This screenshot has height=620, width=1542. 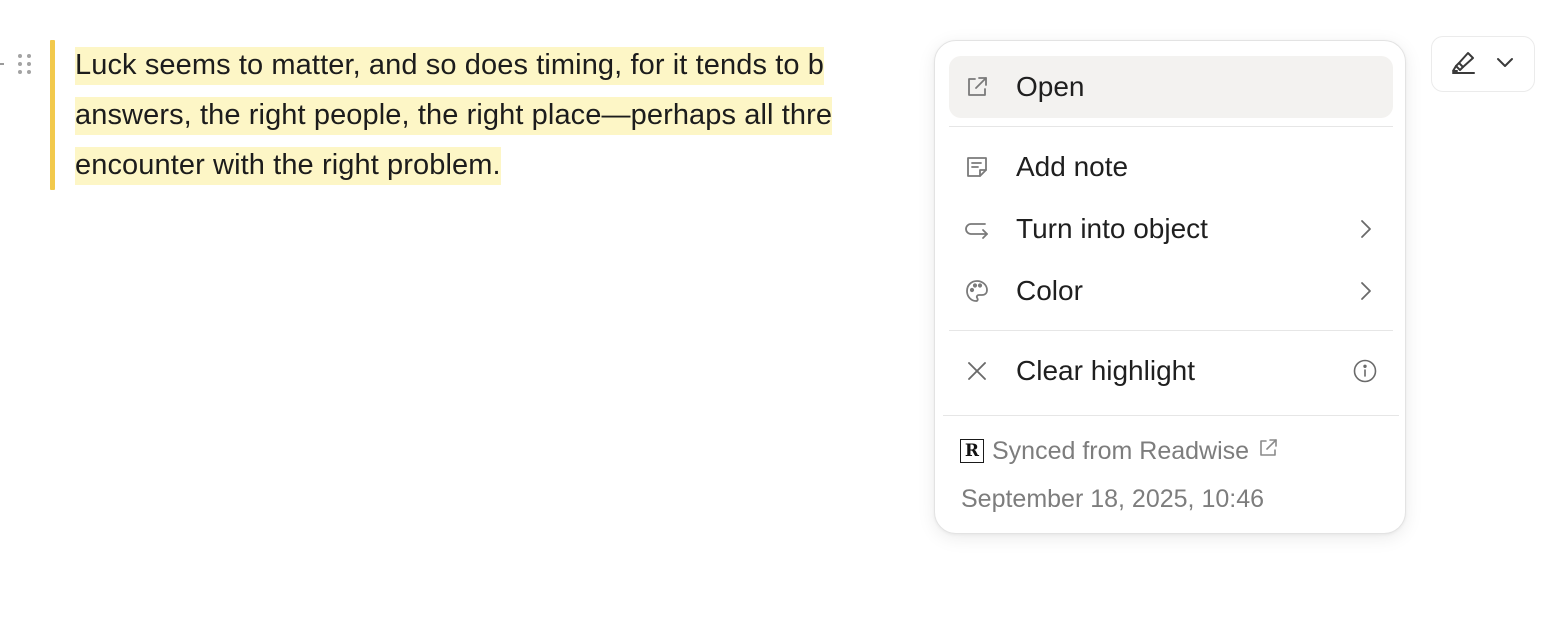 What do you see at coordinates (977, 371) in the screenshot?
I see `close-icon` at bounding box center [977, 371].